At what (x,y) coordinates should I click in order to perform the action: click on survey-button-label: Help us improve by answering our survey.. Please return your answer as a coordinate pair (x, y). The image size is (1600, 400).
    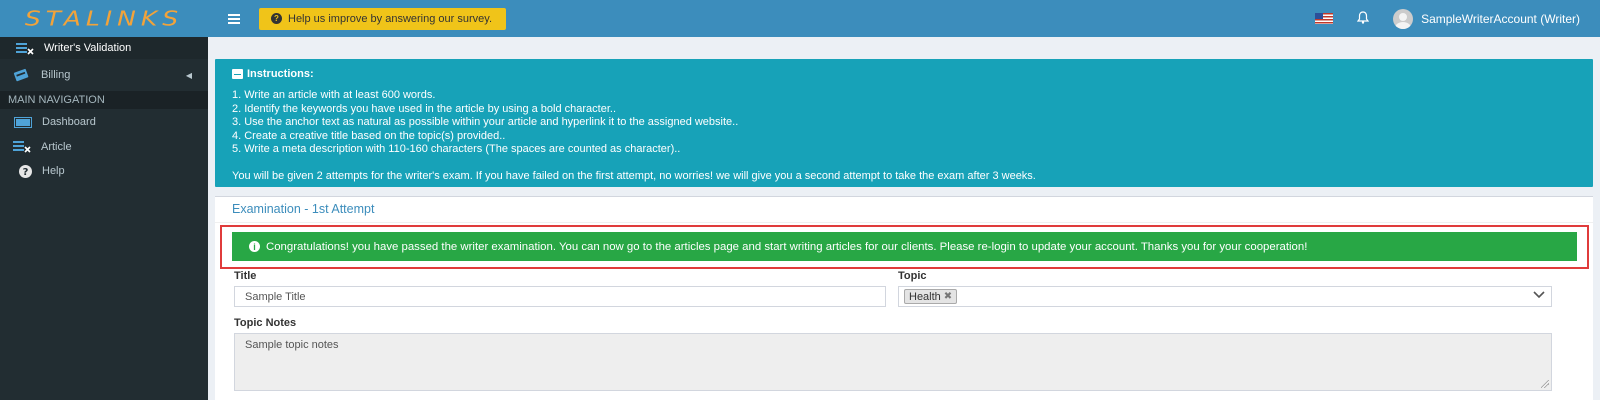
    Looking at the image, I should click on (390, 18).